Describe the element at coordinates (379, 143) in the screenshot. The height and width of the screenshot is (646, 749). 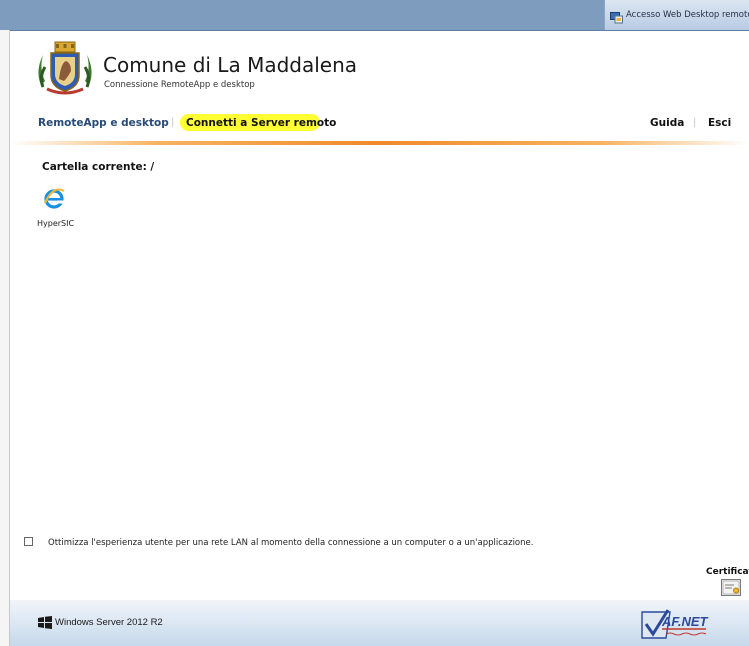
I see `header-divider` at that location.